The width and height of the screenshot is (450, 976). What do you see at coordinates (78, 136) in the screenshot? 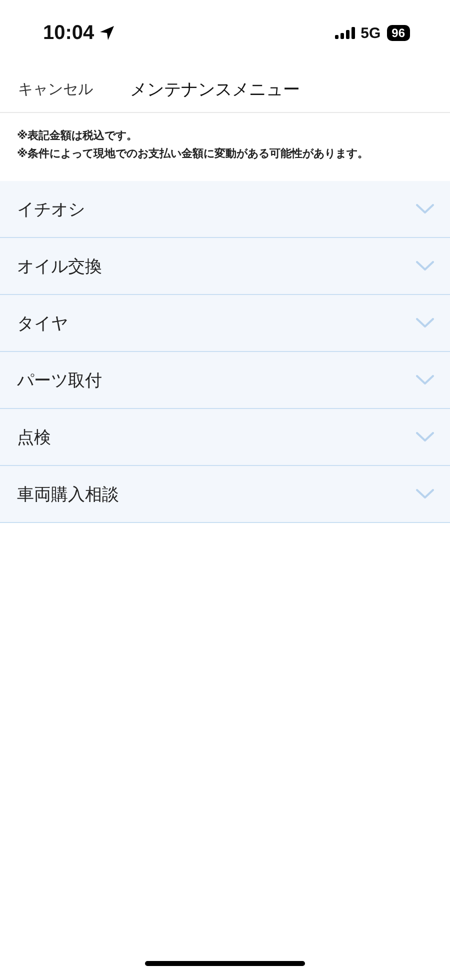
I see `note-text: ※表記金額は税込です。` at bounding box center [78, 136].